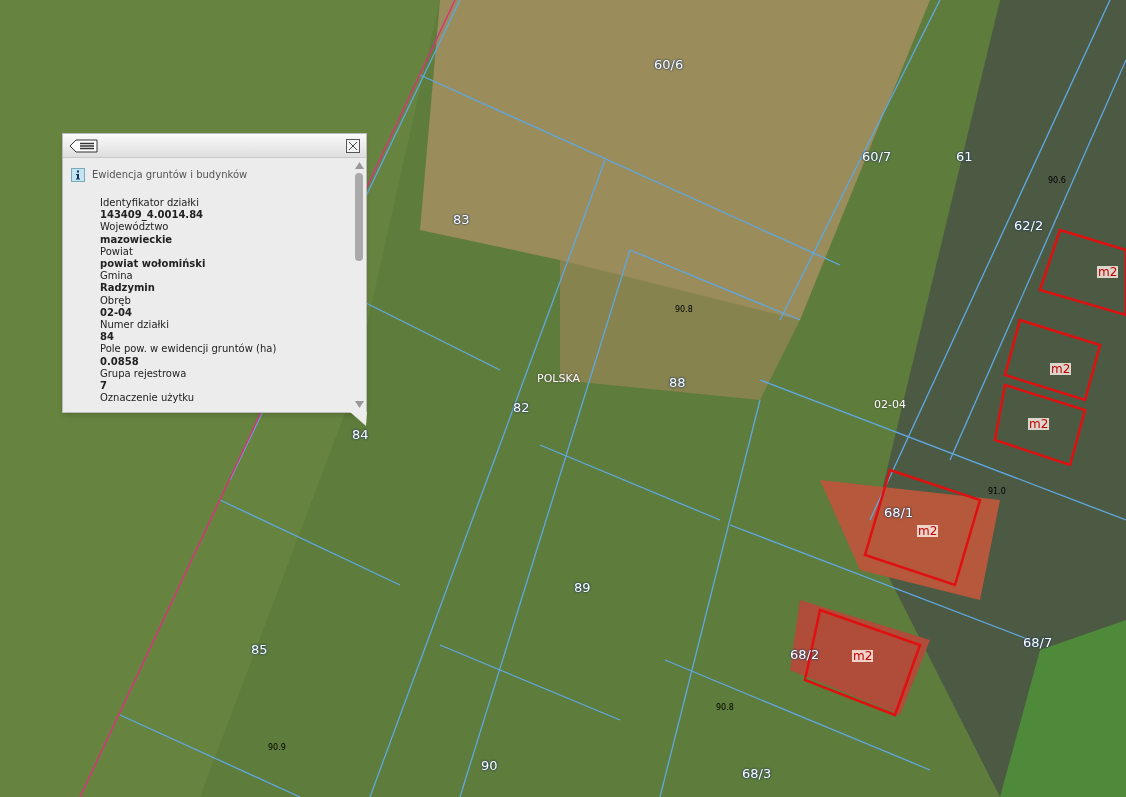 Image resolution: width=1126 pixels, height=797 pixels. Describe the element at coordinates (137, 239) in the screenshot. I see `field-value: mazowieckie` at that location.